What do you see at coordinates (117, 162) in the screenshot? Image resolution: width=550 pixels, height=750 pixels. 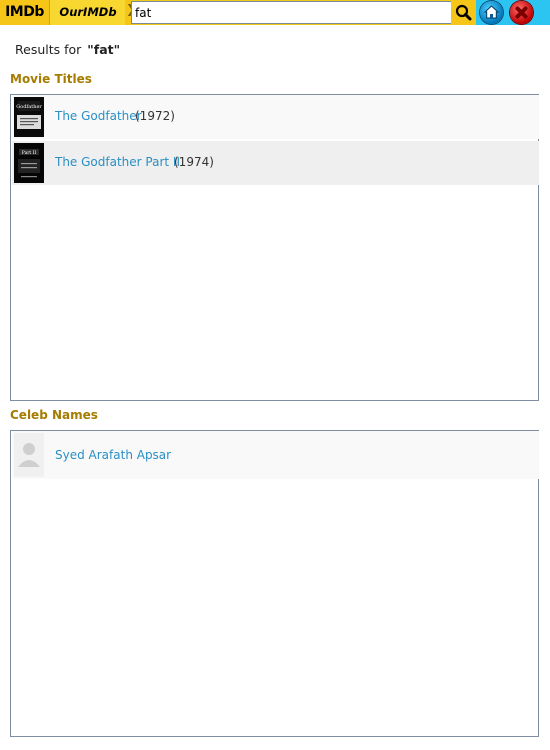 I see `movie-title-link: The Godfather Part II` at bounding box center [117, 162].